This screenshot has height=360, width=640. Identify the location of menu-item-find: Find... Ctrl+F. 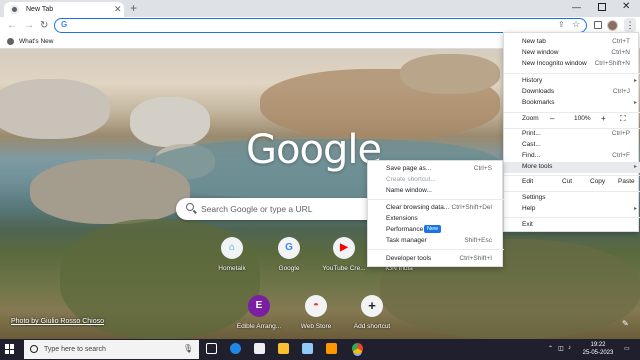
(572, 156).